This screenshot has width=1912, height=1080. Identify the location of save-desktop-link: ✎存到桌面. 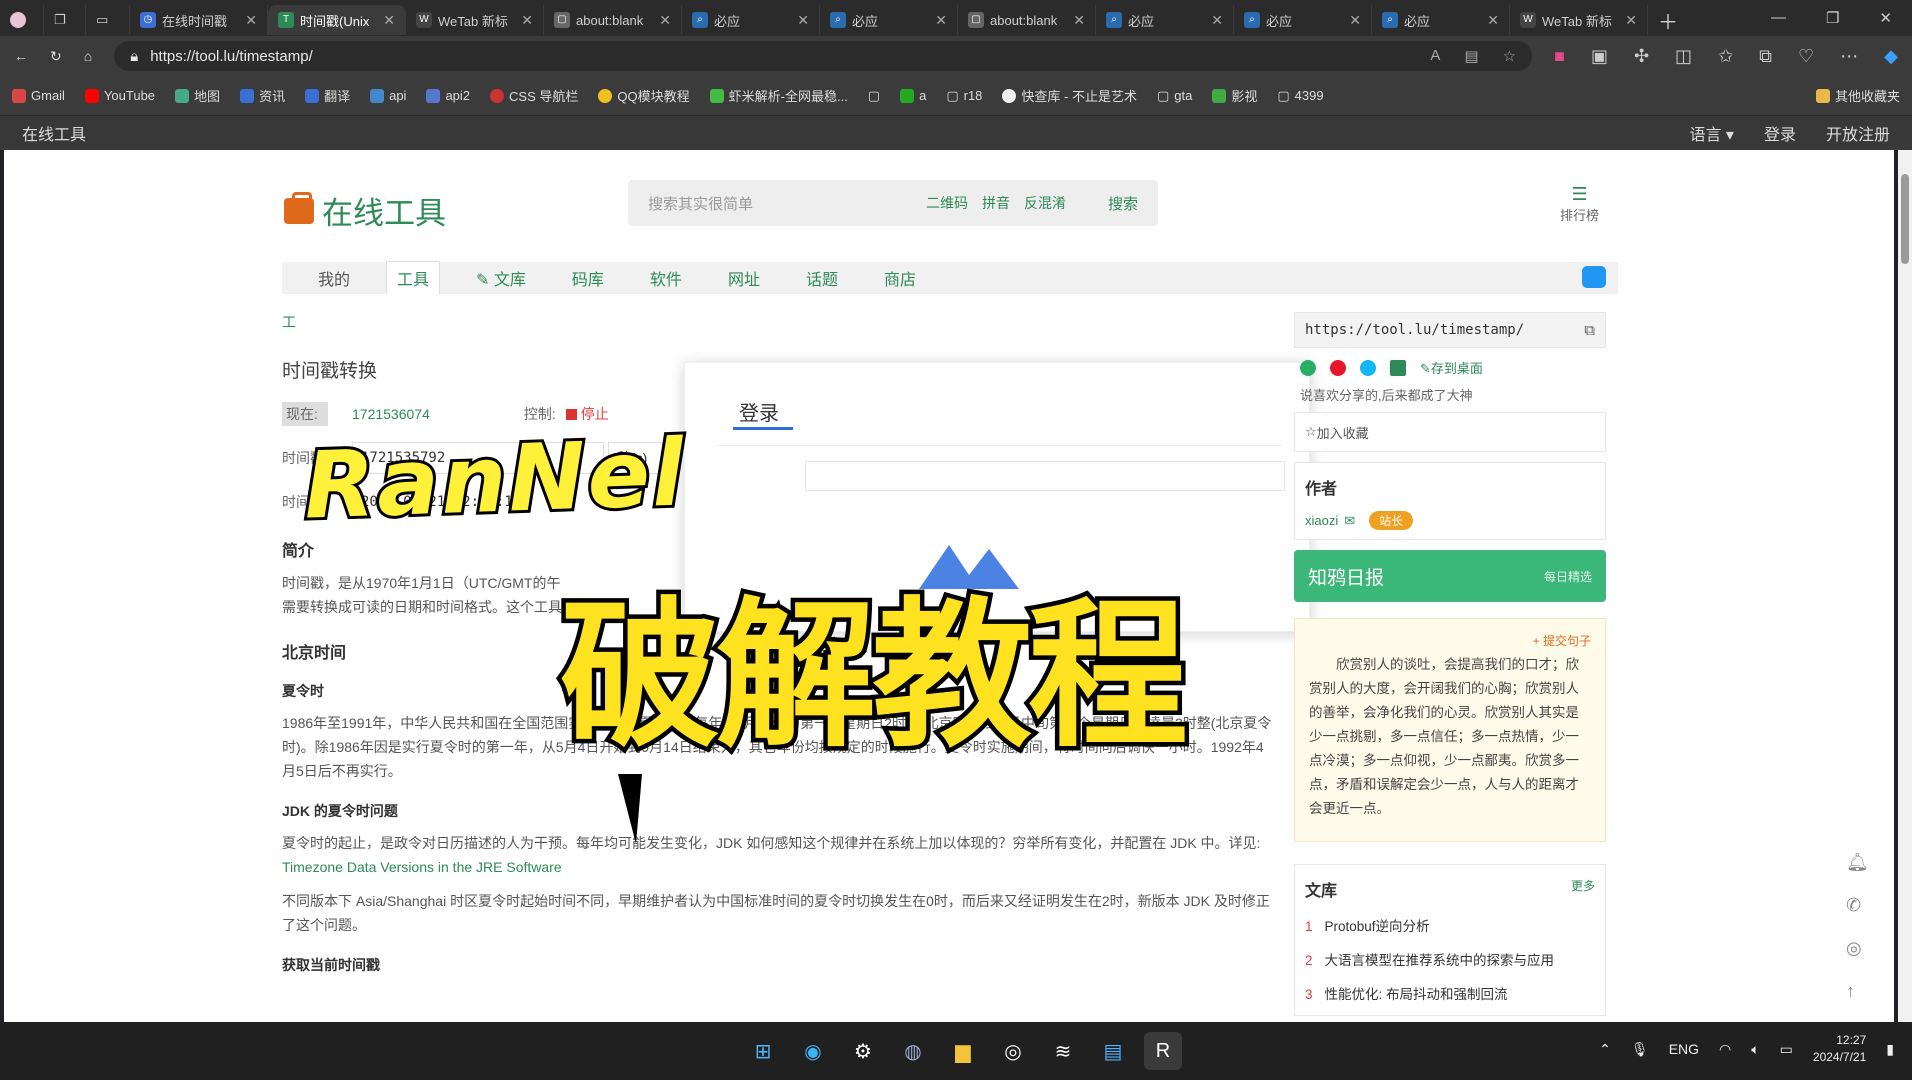
(1451, 367).